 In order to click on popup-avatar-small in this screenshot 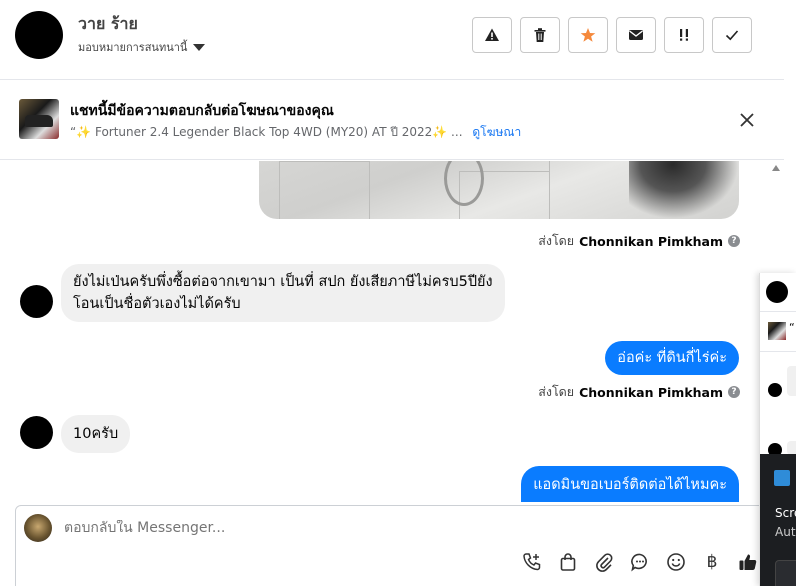, I will do `click(775, 390)`.